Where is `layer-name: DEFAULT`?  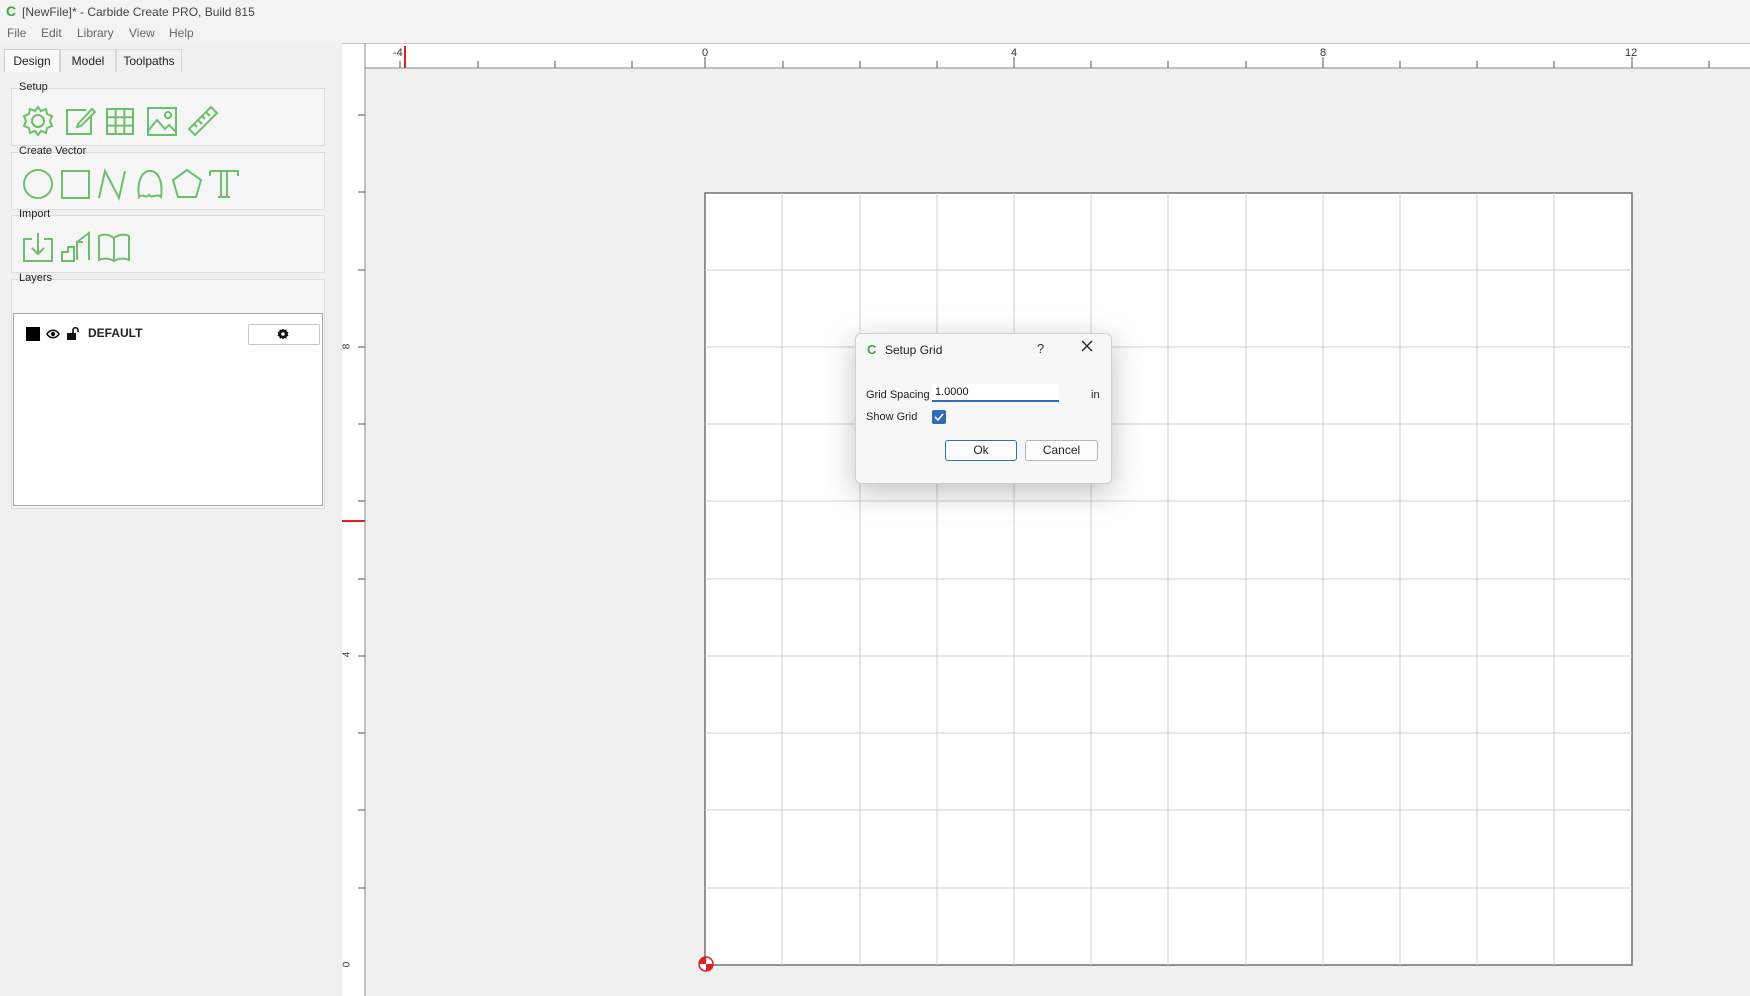
layer-name: DEFAULT is located at coordinates (115, 333).